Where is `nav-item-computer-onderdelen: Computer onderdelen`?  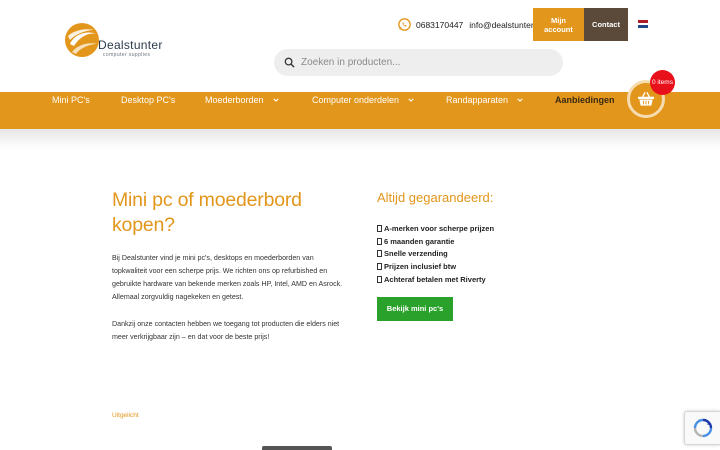
nav-item-computer-onderdelen: Computer onderdelen is located at coordinates (363, 100).